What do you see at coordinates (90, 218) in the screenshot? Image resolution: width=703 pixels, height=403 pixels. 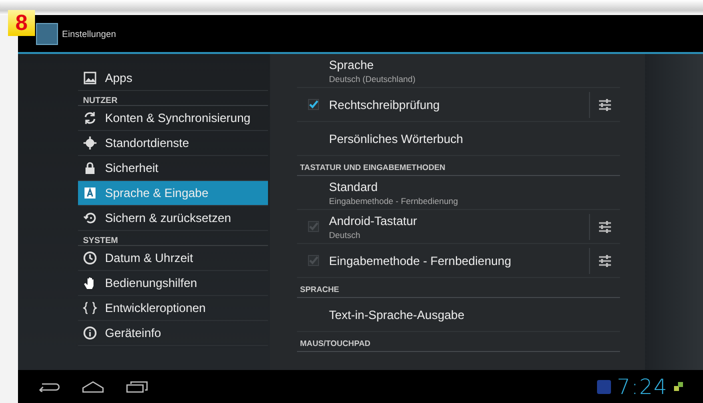 I see `restore-icon` at bounding box center [90, 218].